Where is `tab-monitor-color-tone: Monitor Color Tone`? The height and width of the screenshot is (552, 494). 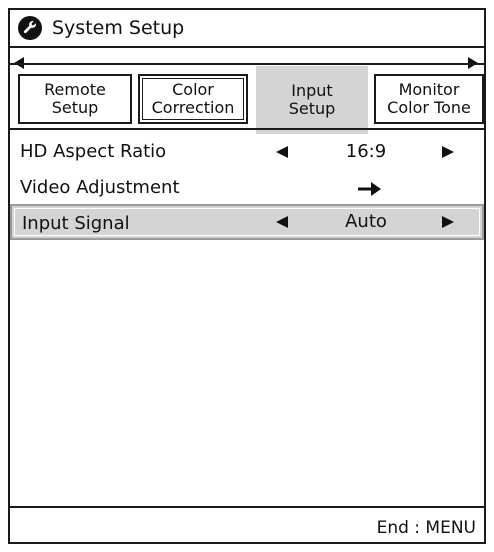 tab-monitor-color-tone: Monitor Color Tone is located at coordinates (429, 99).